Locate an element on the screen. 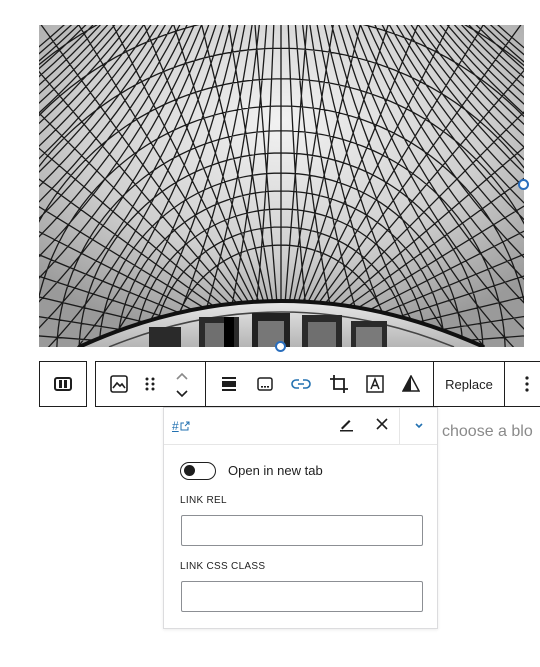 The height and width of the screenshot is (667, 540). close-icon is located at coordinates (382, 426).